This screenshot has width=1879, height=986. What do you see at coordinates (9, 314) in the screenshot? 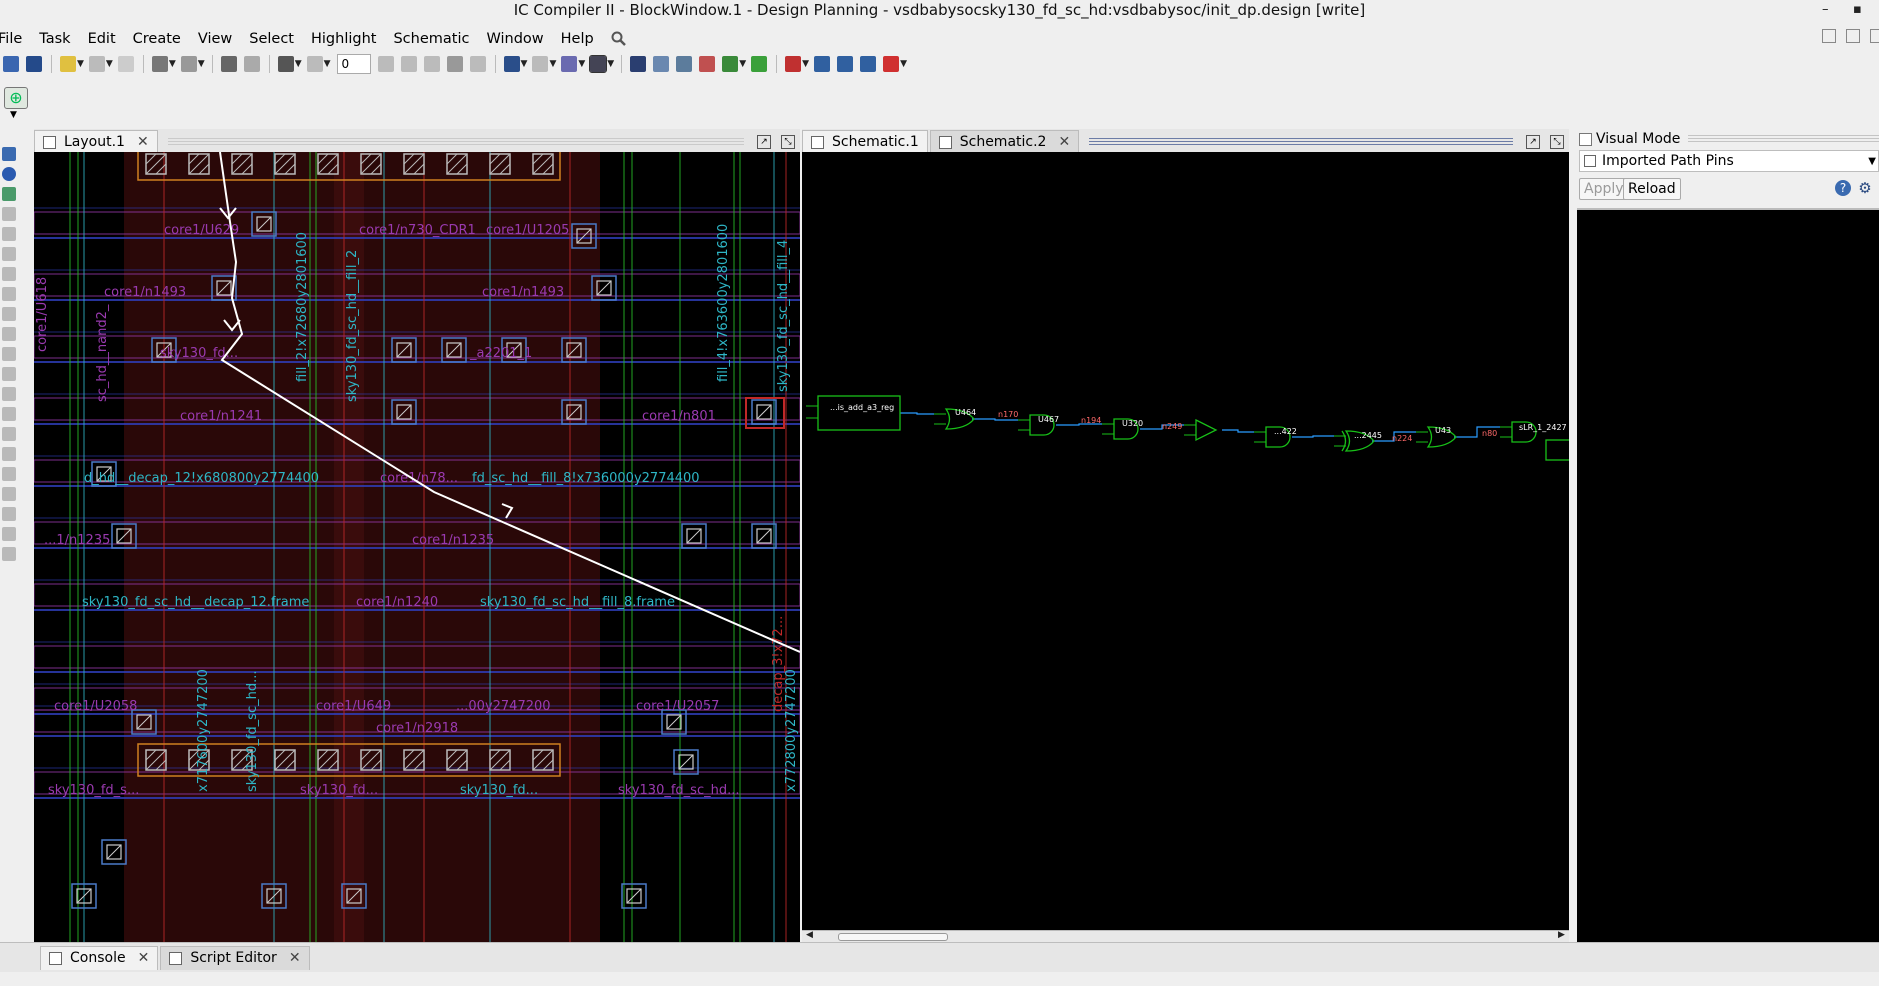
I see `resize-icon` at bounding box center [9, 314].